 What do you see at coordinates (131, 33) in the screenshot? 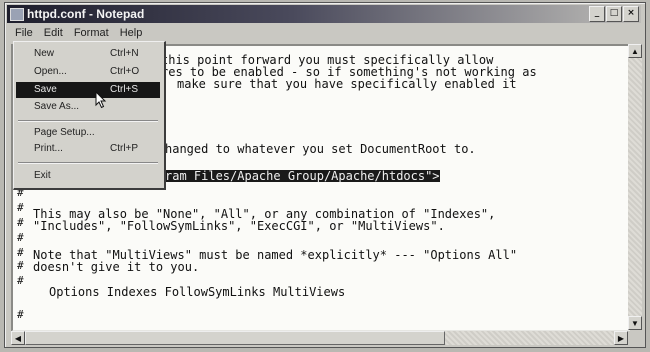
I see `menu-help: Help` at bounding box center [131, 33].